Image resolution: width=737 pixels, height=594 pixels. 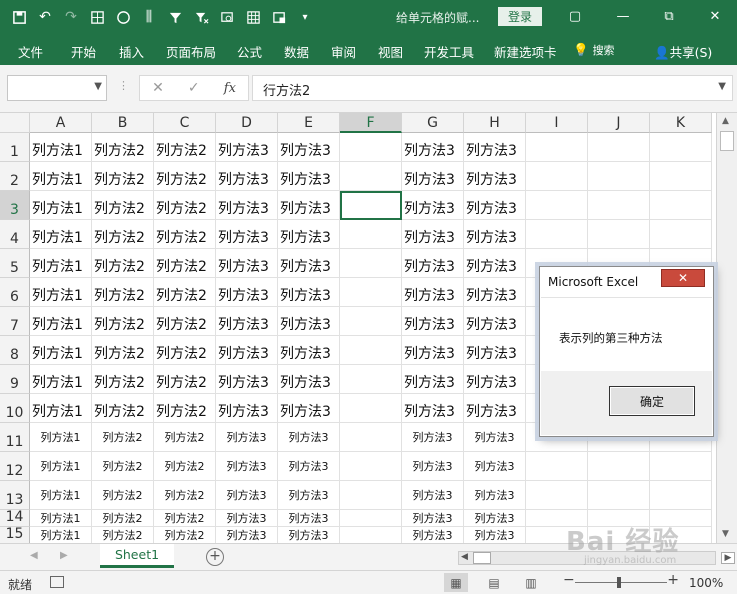 What do you see at coordinates (247, 123) in the screenshot?
I see `column-header-d: D` at bounding box center [247, 123].